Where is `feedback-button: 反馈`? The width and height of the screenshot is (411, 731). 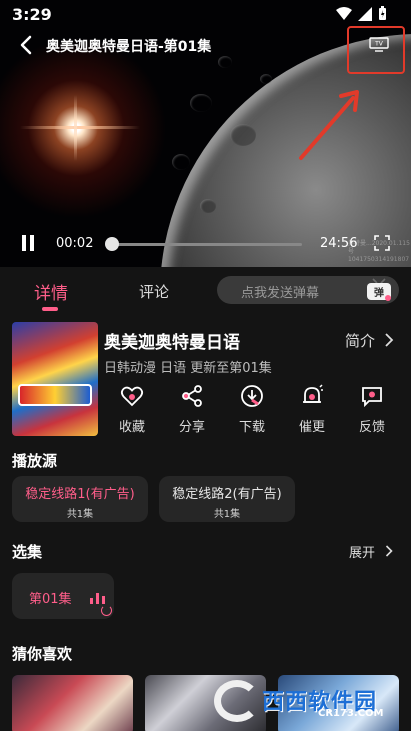
feedback-button: 反馈 is located at coordinates (372, 409).